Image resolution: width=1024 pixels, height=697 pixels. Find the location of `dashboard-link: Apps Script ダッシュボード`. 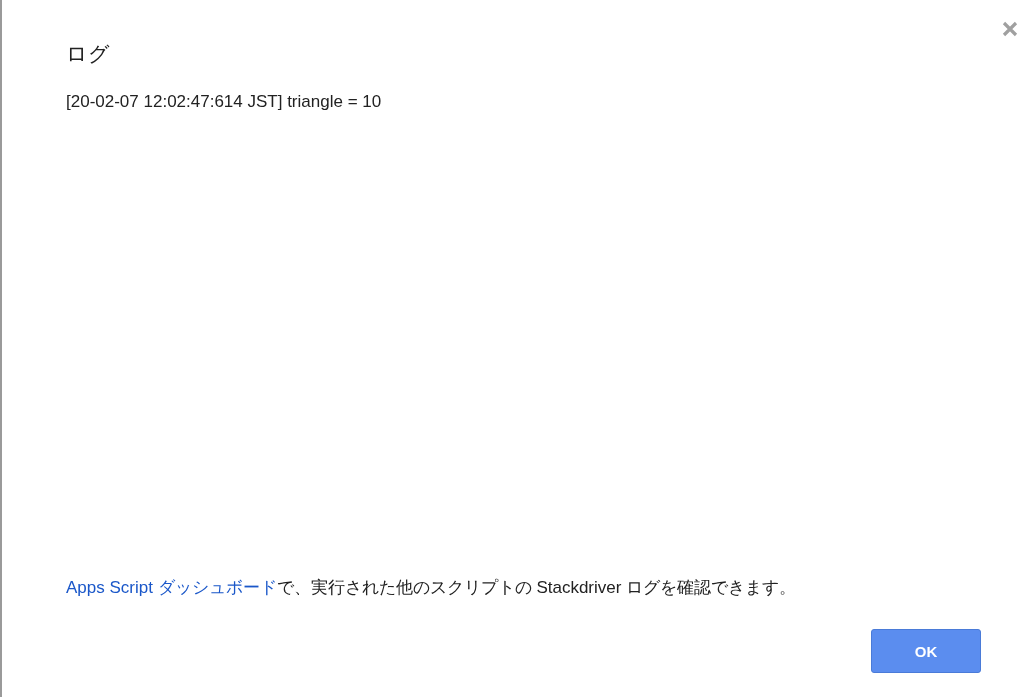

dashboard-link: Apps Script ダッシュボード is located at coordinates (171, 587).